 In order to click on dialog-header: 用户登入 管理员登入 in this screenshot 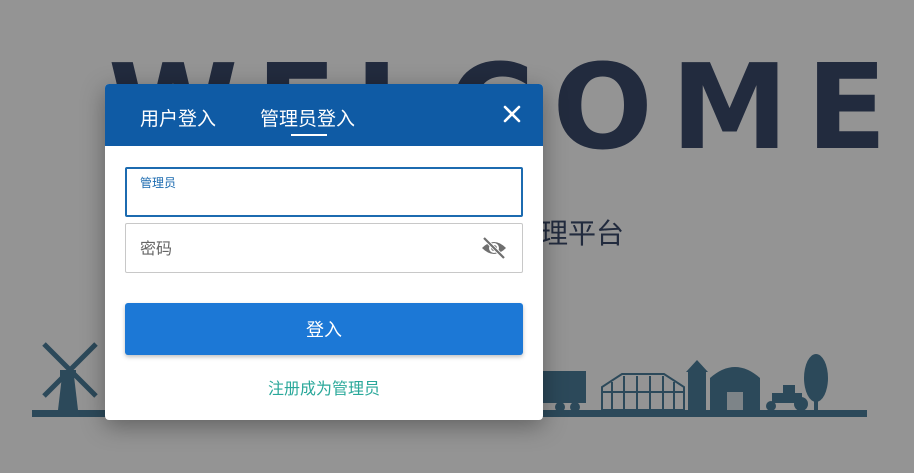, I will do `click(324, 115)`.